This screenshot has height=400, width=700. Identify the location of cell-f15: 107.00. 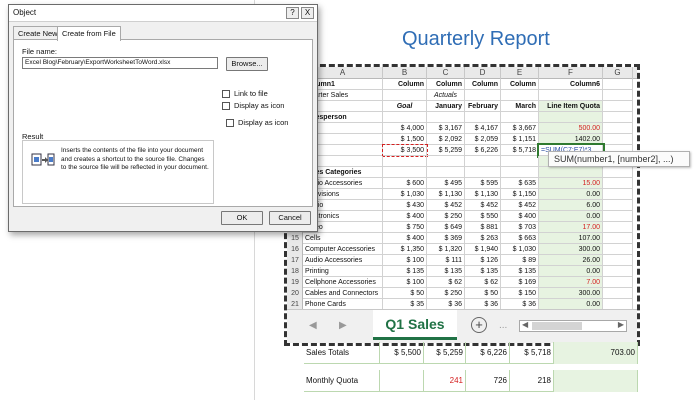
(571, 238).